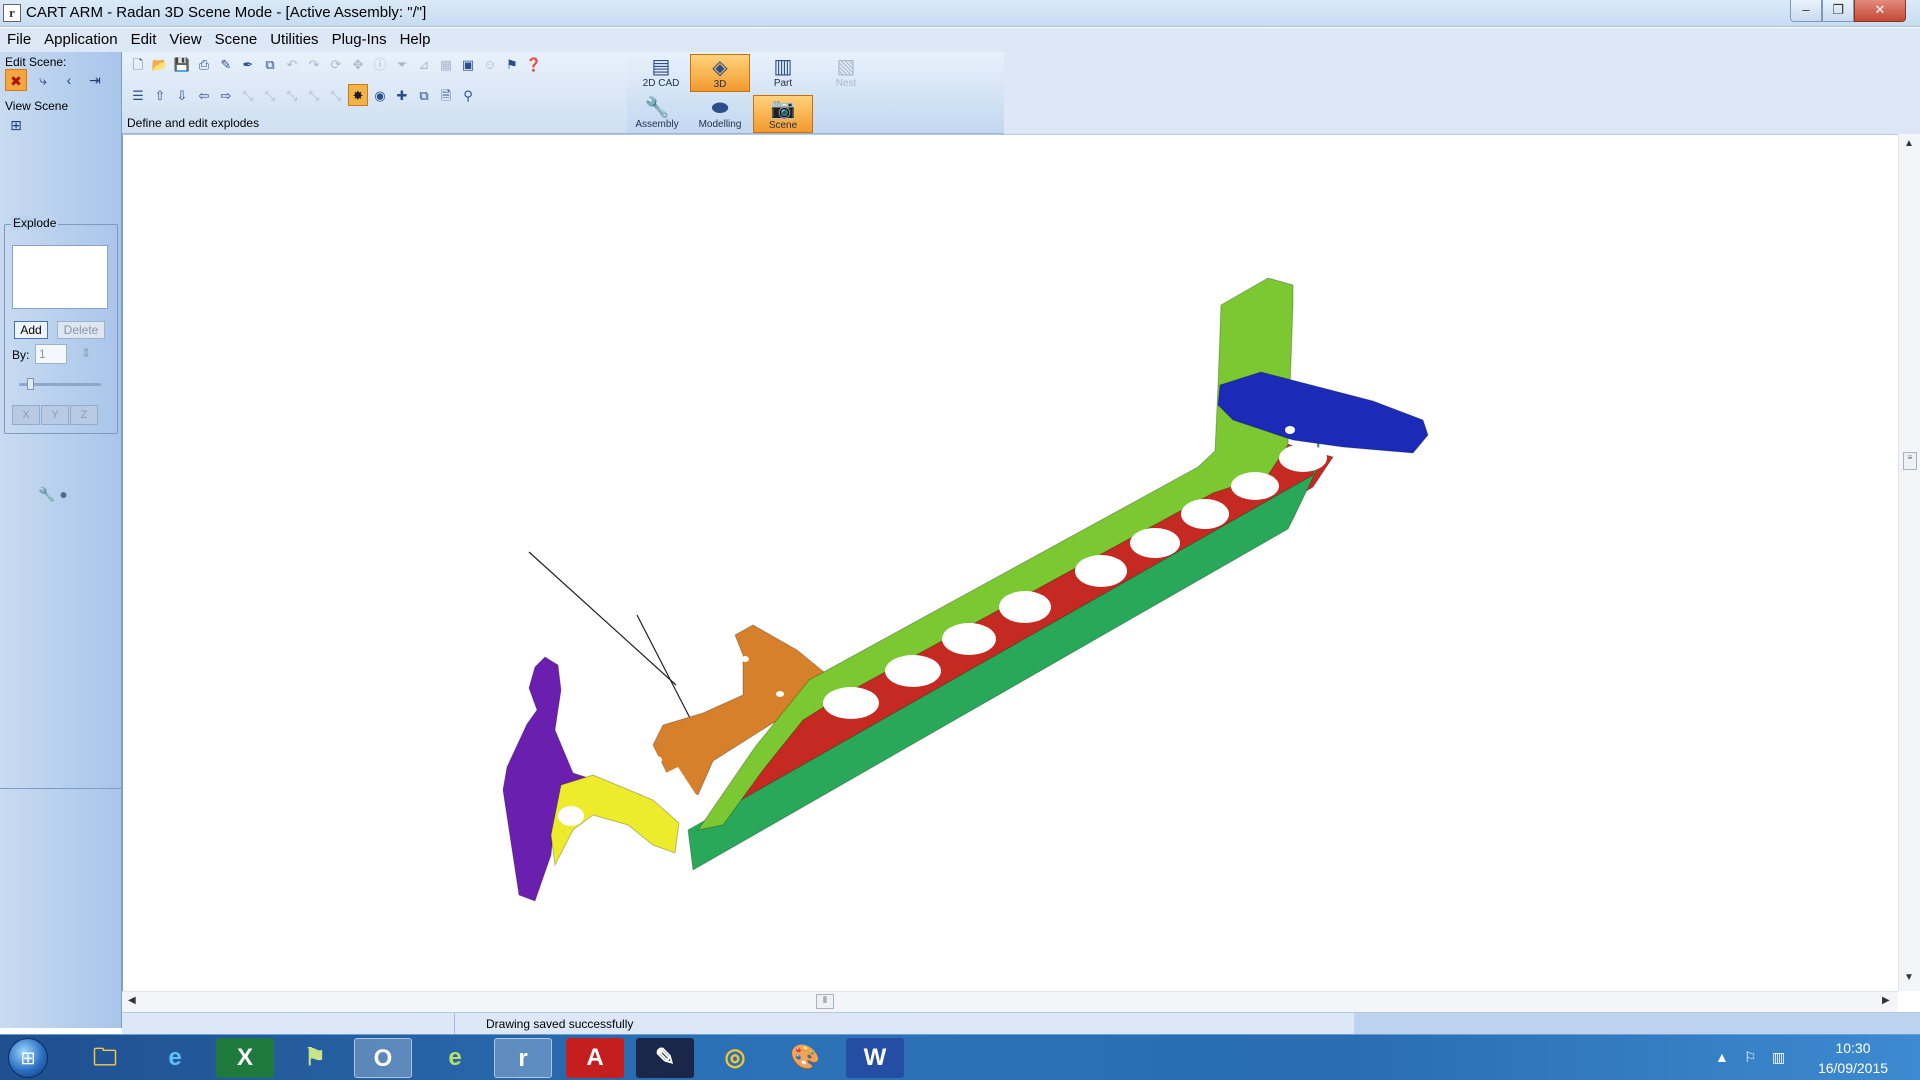 This screenshot has height=1080, width=1920. Describe the element at coordinates (657, 114) in the screenshot. I see `mode-assembly: 🔧 Assembly` at that location.